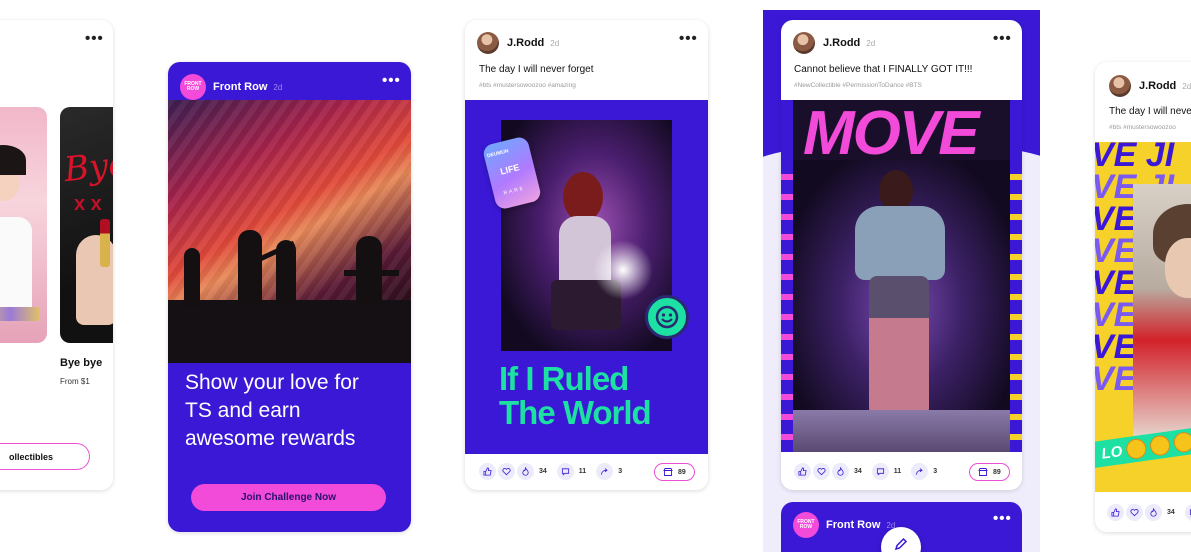 The width and height of the screenshot is (1191, 552). I want to click on collectible-poster: DEUMUN LIFE RARE If I Ruled The World, so click(586, 277).